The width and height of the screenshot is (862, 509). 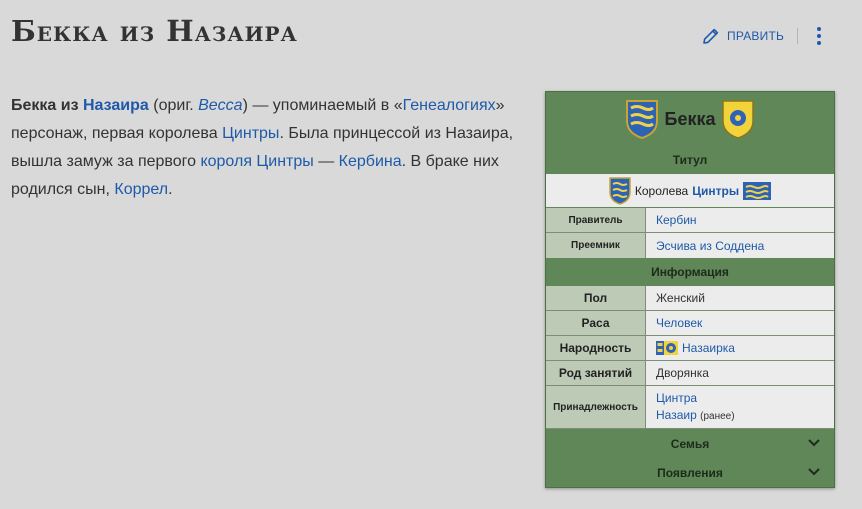 I want to click on link-affiliation-cintra: Цинтра, so click(x=676, y=398).